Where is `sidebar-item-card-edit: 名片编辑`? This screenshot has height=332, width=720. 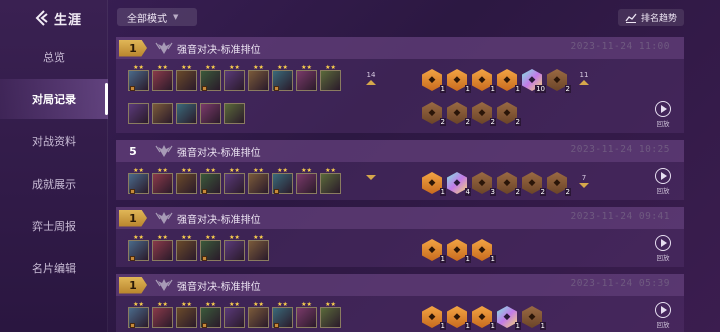
sidebar-item-card-edit: 名片编辑 is located at coordinates (54, 268).